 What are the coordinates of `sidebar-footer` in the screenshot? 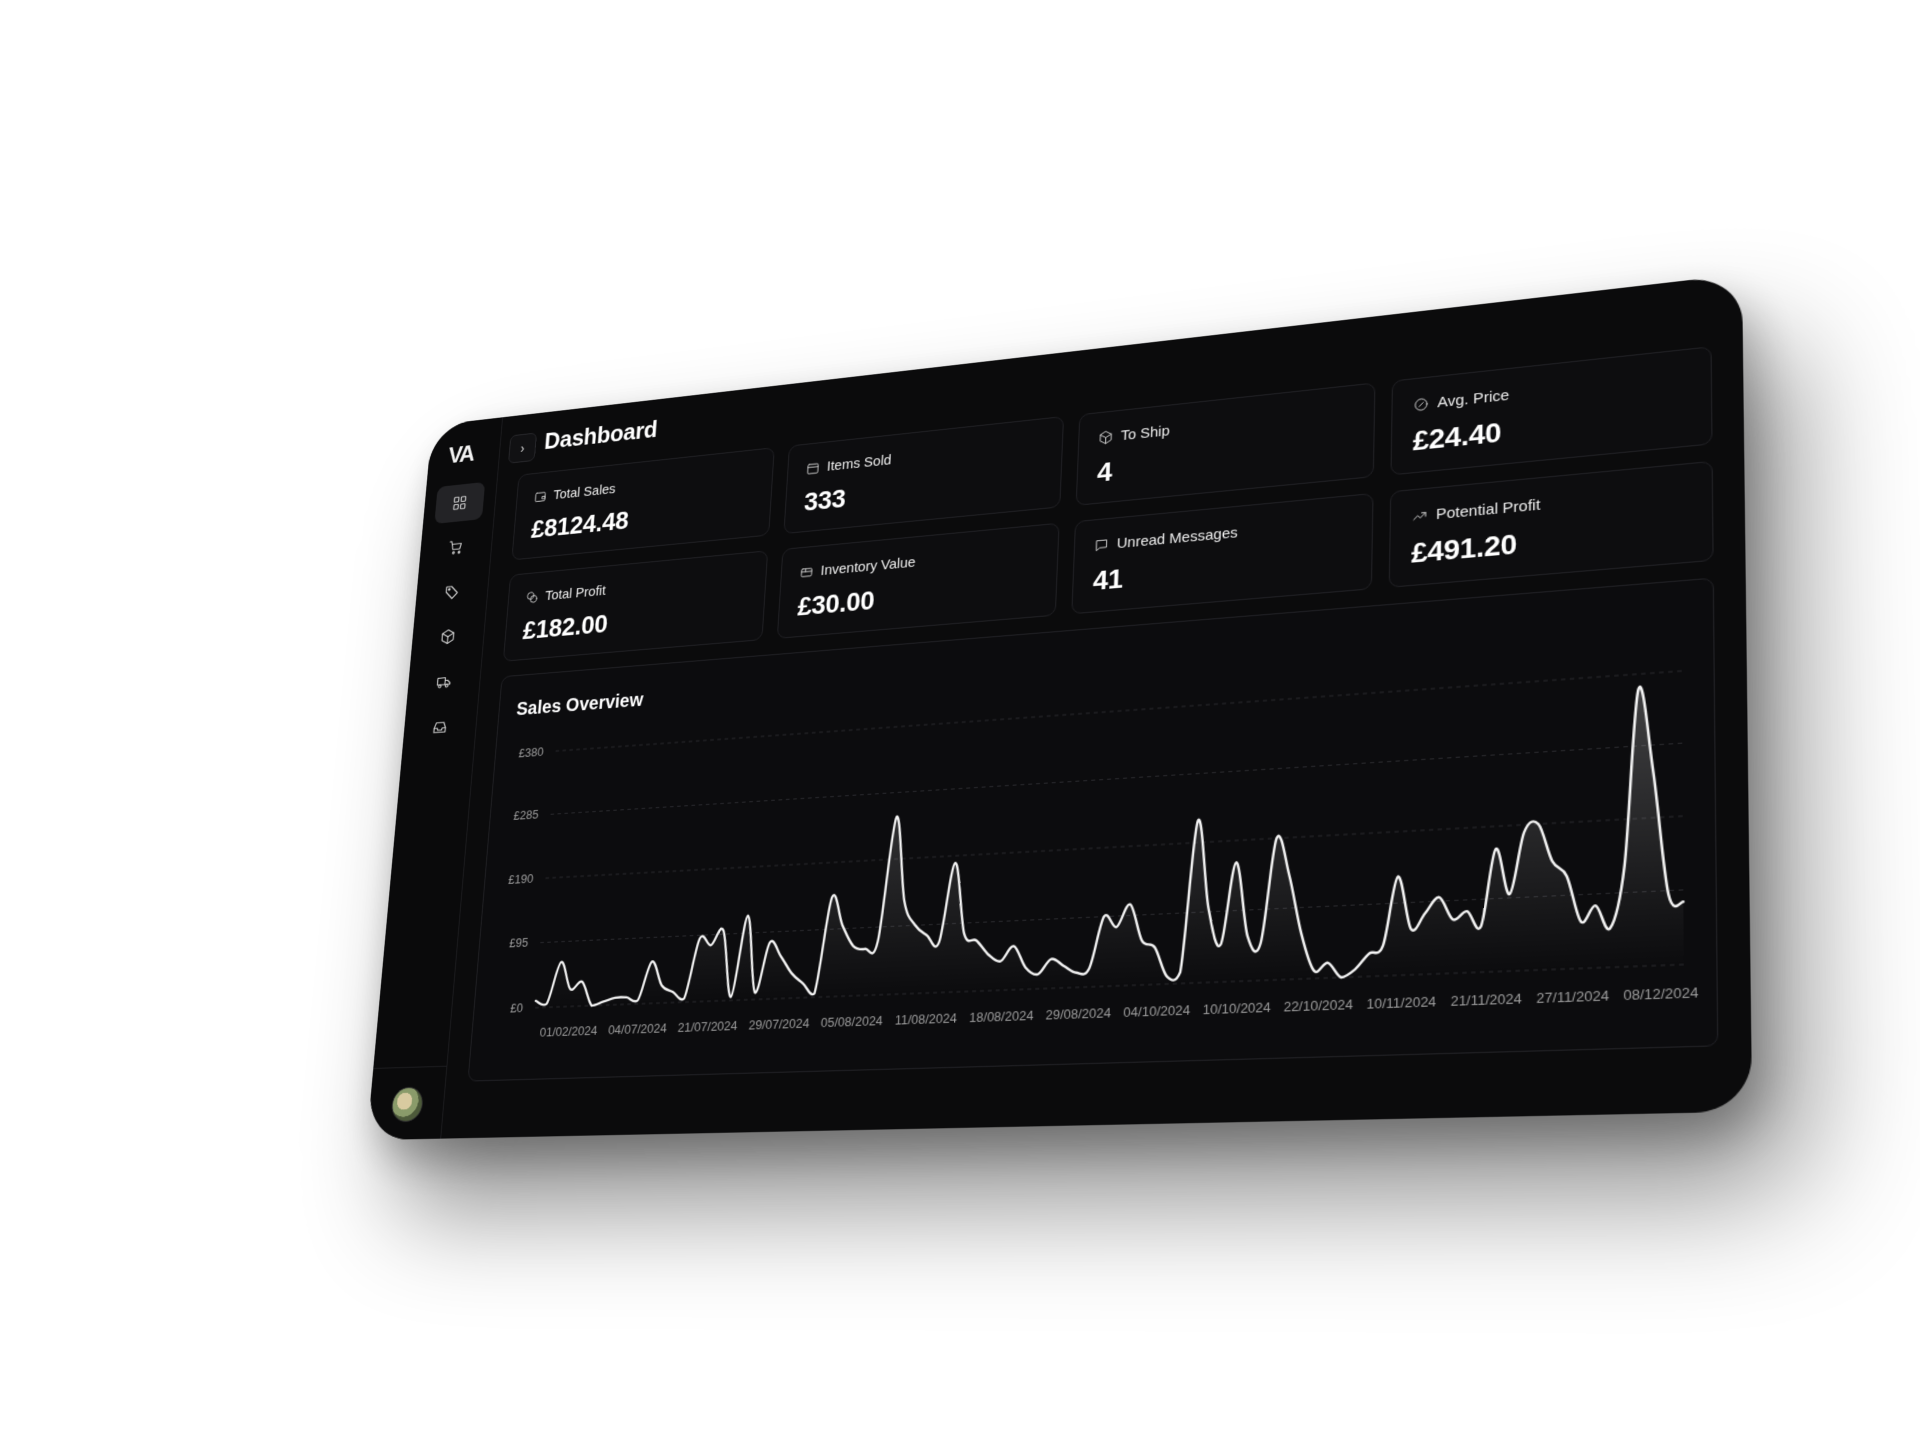 It's located at (407, 1103).